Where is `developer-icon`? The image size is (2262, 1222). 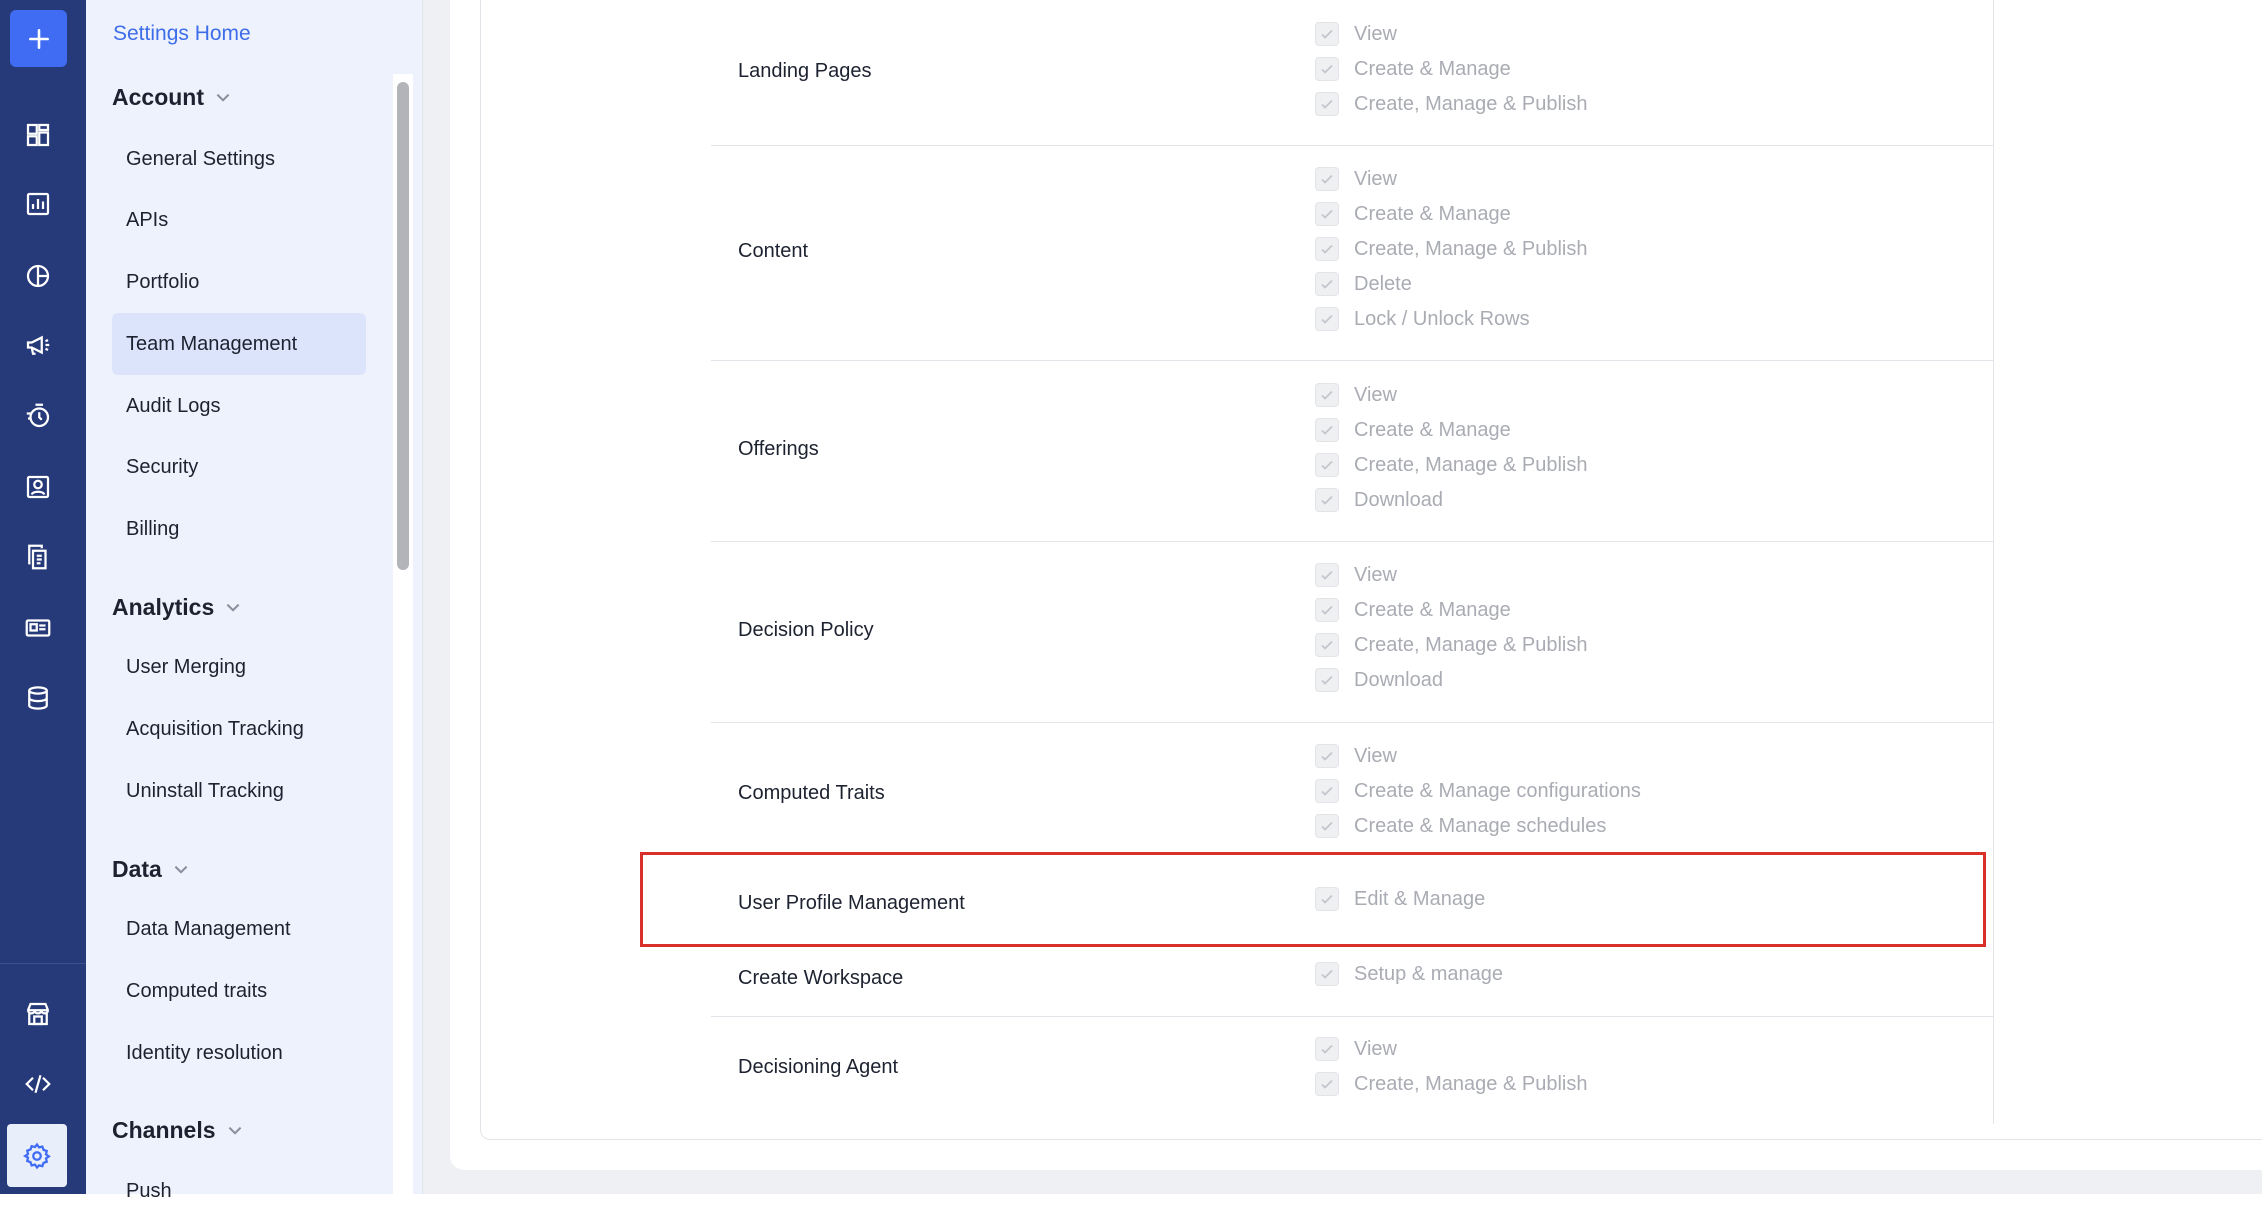 developer-icon is located at coordinates (38, 1084).